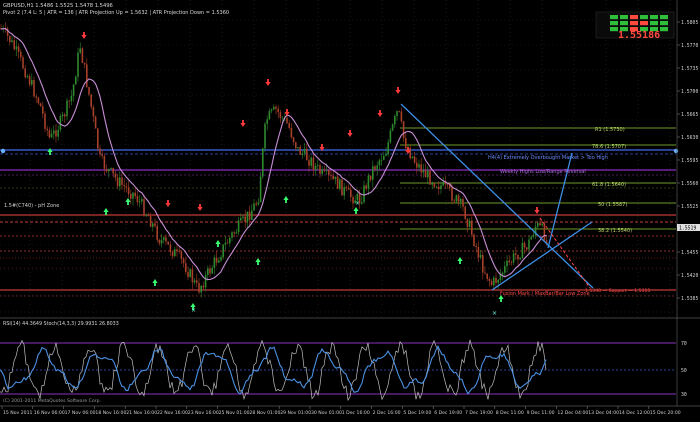 The width and height of the screenshot is (700, 422). I want to click on time-tick: 30 Nov 01:00, so click(326, 413).